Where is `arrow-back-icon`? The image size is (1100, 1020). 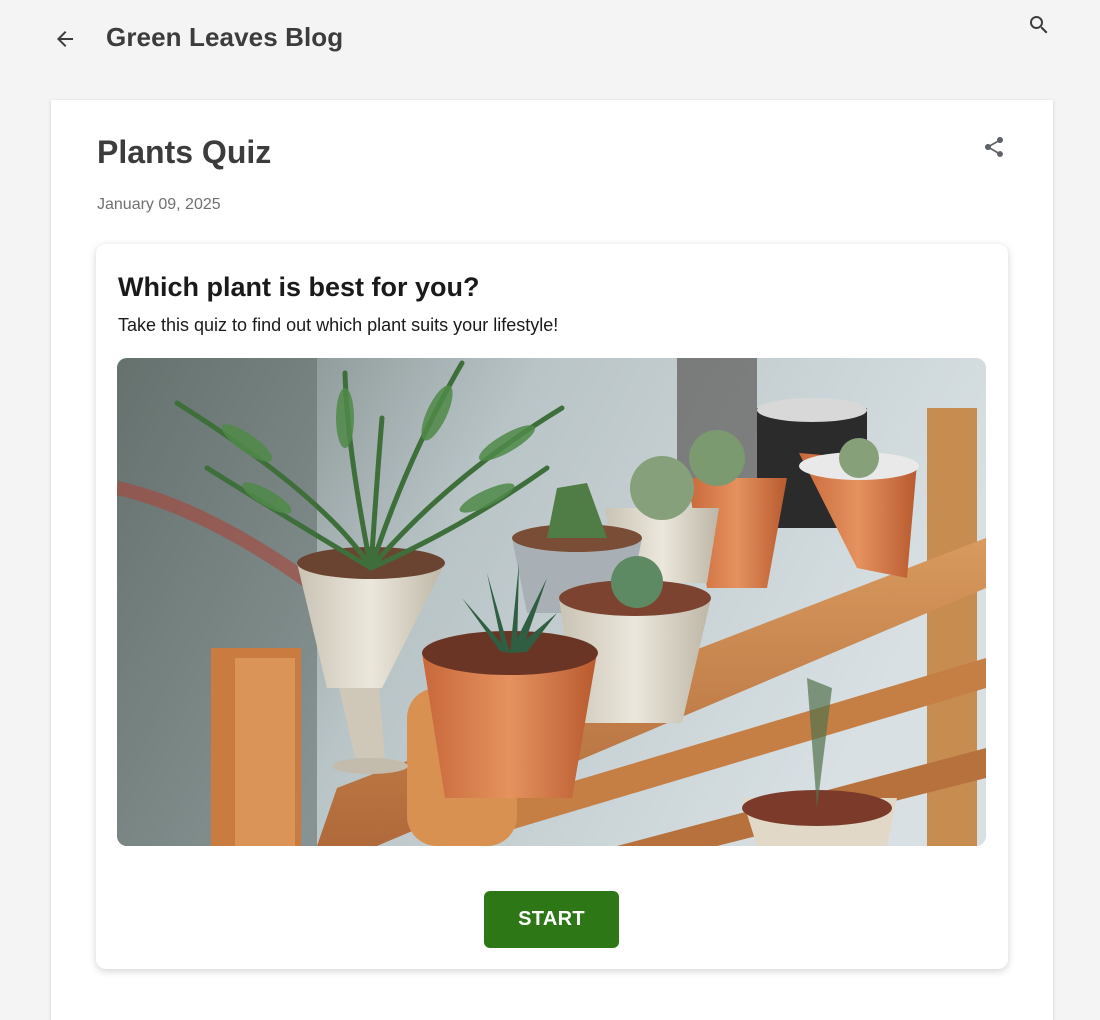 arrow-back-icon is located at coordinates (65, 39).